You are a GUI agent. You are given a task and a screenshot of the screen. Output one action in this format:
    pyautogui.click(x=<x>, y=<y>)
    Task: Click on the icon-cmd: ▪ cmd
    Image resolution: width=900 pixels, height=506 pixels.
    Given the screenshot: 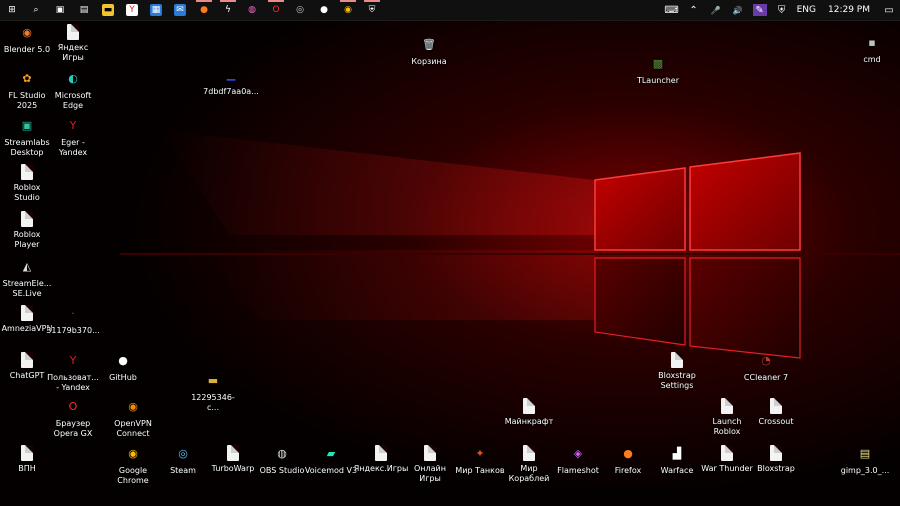 What is the action you would take?
    pyautogui.click(x=872, y=49)
    